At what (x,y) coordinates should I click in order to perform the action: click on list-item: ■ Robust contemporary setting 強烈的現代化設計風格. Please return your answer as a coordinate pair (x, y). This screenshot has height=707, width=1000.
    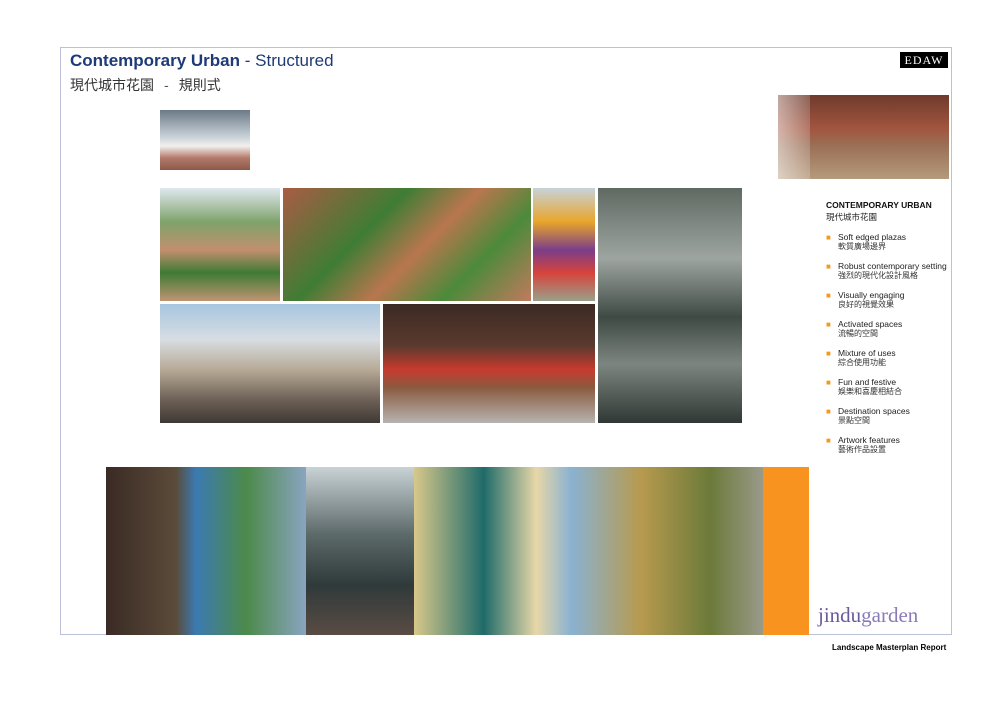
    Looking at the image, I should click on (888, 271).